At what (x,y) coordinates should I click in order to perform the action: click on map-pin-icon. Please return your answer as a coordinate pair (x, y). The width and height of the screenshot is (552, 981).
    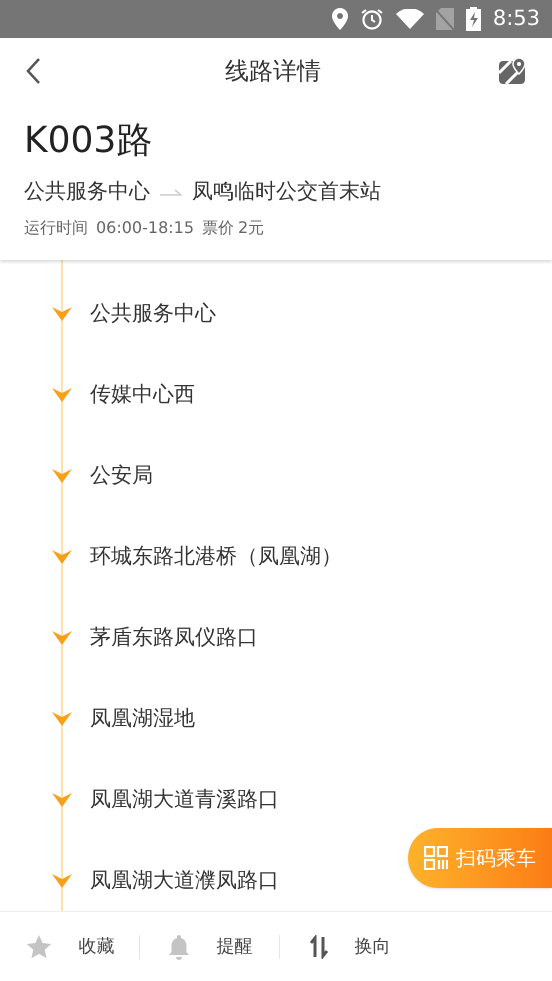
    Looking at the image, I should click on (513, 71).